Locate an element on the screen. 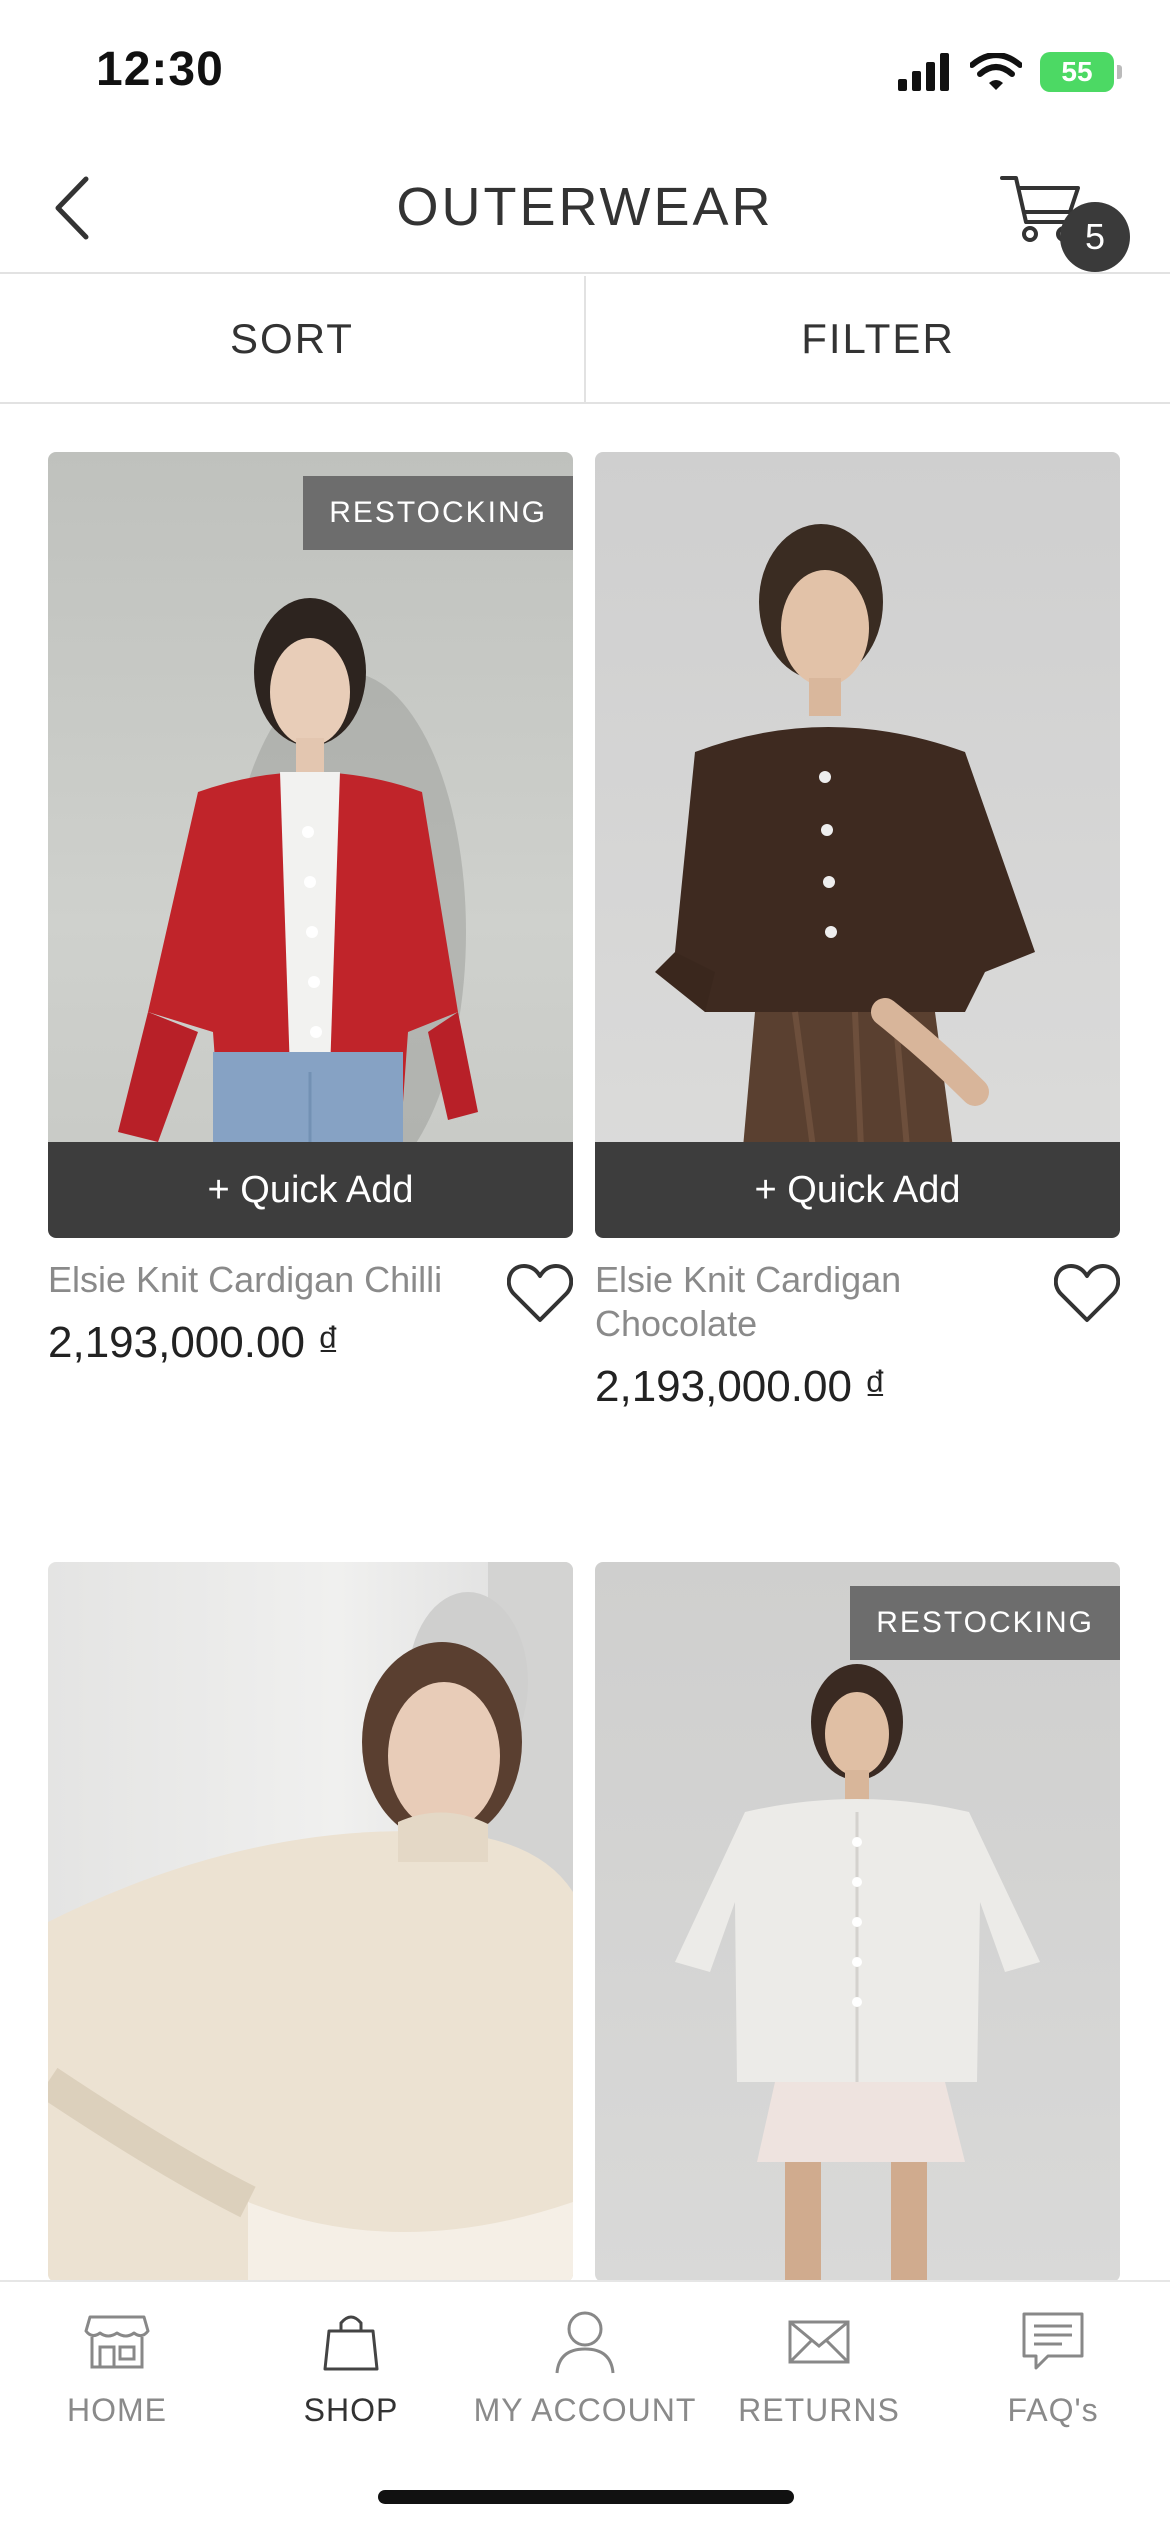  tab-faqs: FAQ's is located at coordinates (1053, 2366).